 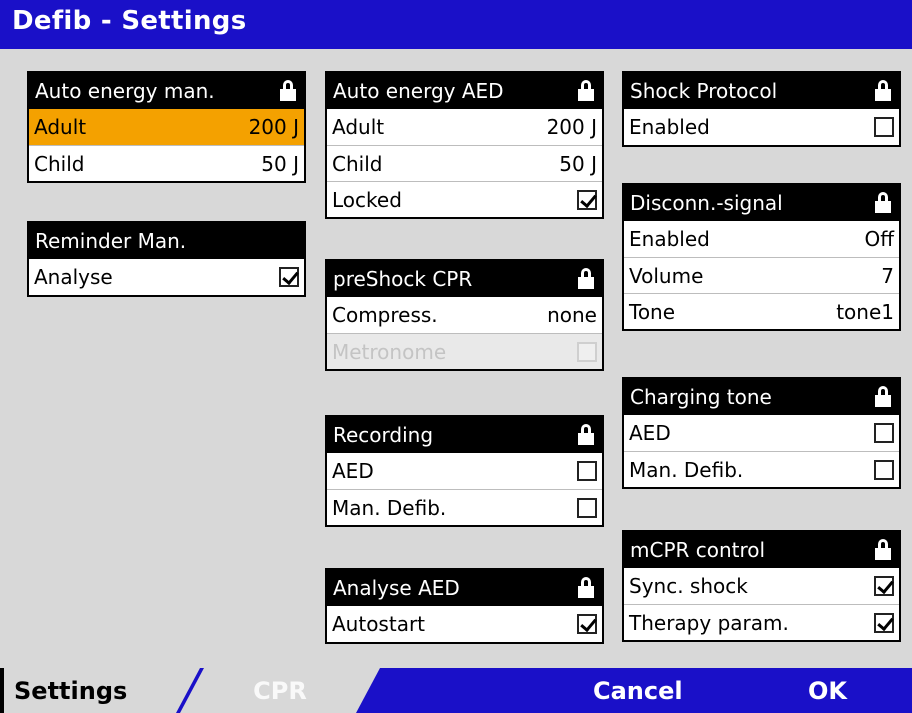 I want to click on panel-analyse-aed: Analyse AED Autostart, so click(x=464, y=606).